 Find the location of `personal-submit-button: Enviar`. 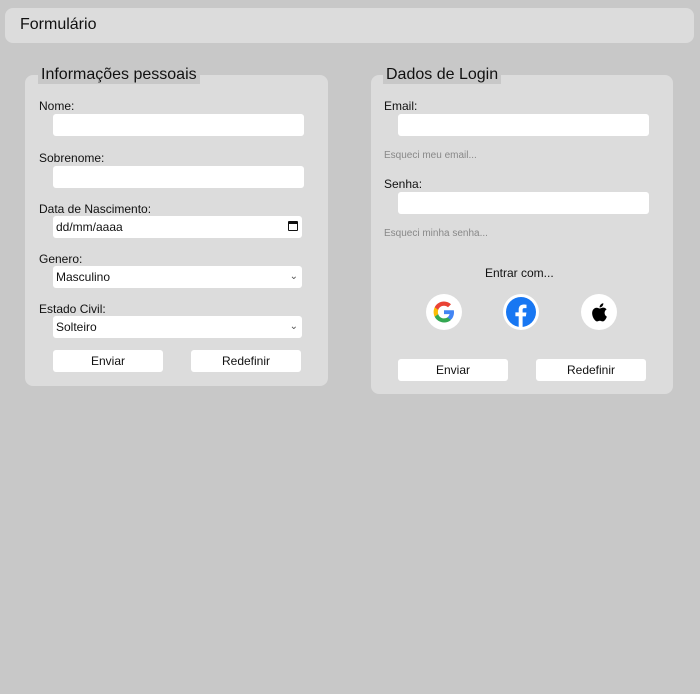

personal-submit-button: Enviar is located at coordinates (108, 361).